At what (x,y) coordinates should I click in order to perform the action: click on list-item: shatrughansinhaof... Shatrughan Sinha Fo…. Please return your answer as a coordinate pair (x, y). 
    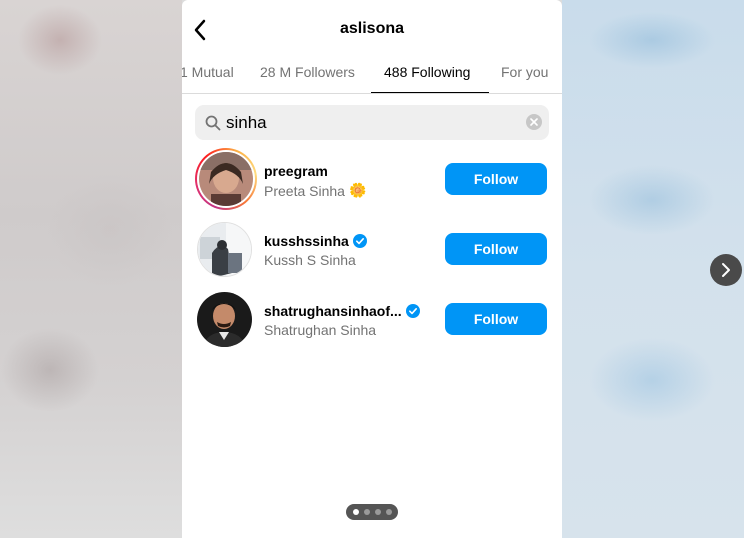
    Looking at the image, I should click on (372, 322).